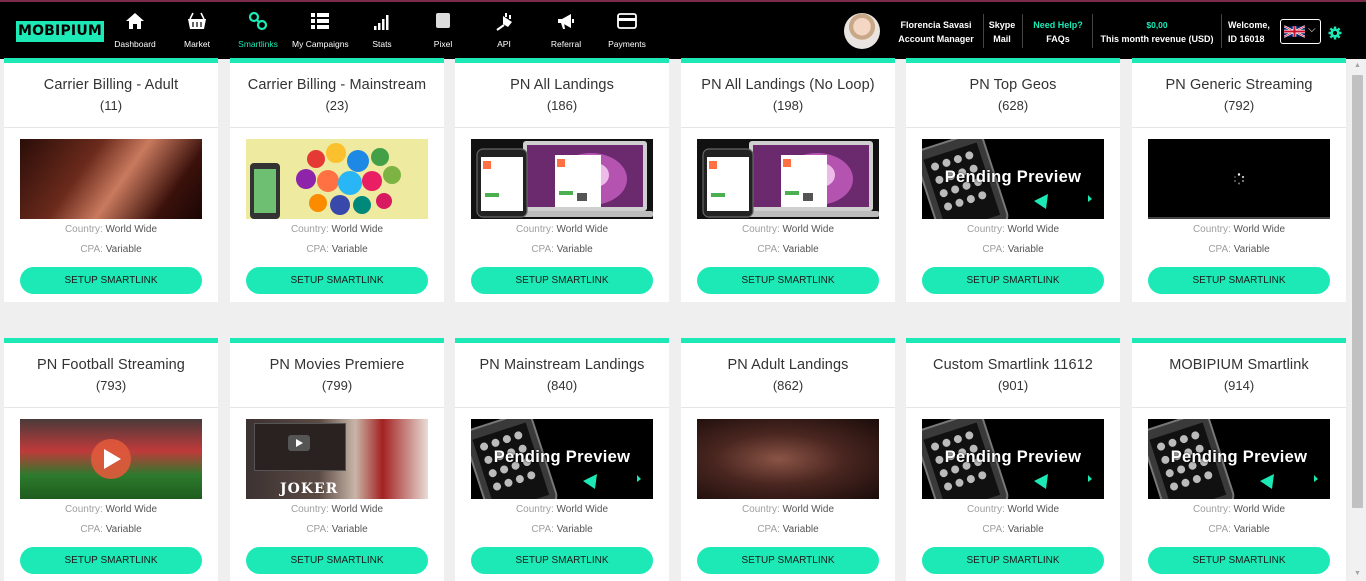  Describe the element at coordinates (1058, 32) in the screenshot. I see `help-faqs-link: Need Help? FAQs` at that location.